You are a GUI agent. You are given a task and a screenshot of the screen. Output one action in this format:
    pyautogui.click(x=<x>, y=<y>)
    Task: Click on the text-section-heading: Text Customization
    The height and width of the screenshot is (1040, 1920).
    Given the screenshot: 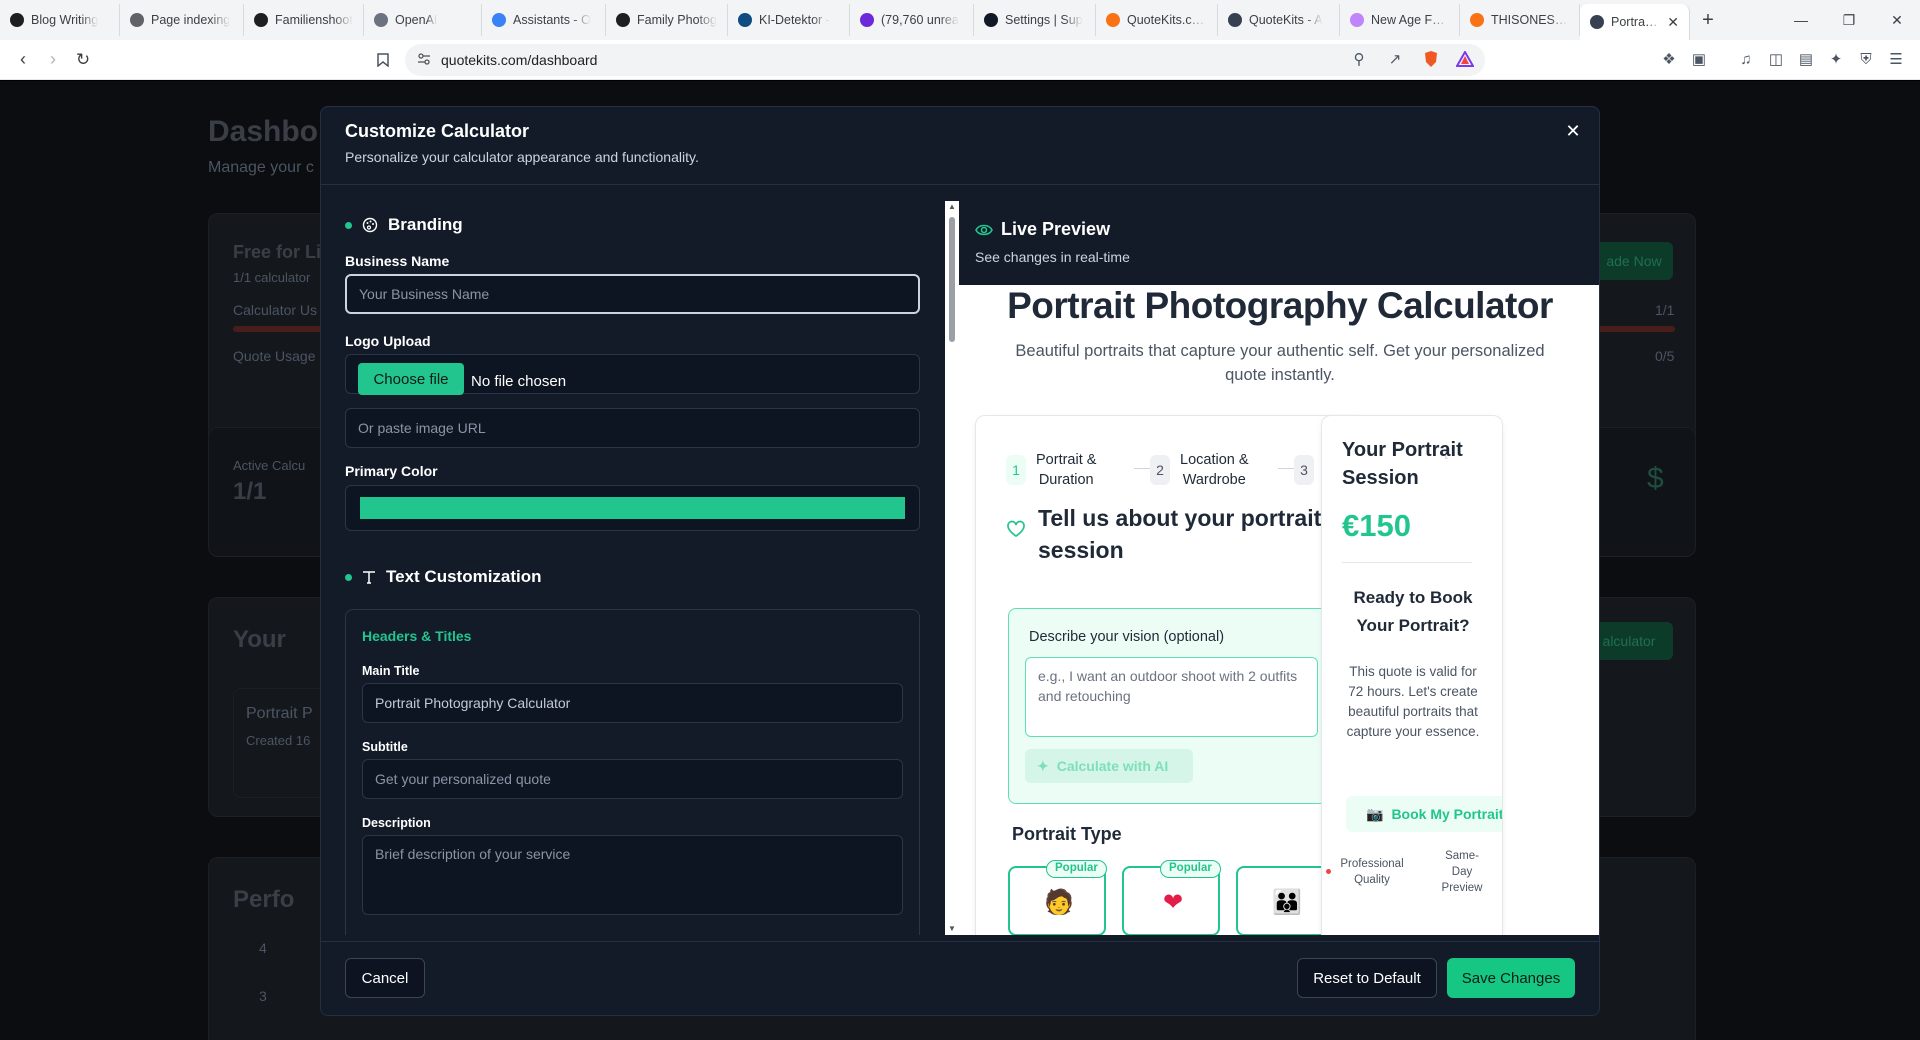 What is the action you would take?
    pyautogui.click(x=443, y=577)
    